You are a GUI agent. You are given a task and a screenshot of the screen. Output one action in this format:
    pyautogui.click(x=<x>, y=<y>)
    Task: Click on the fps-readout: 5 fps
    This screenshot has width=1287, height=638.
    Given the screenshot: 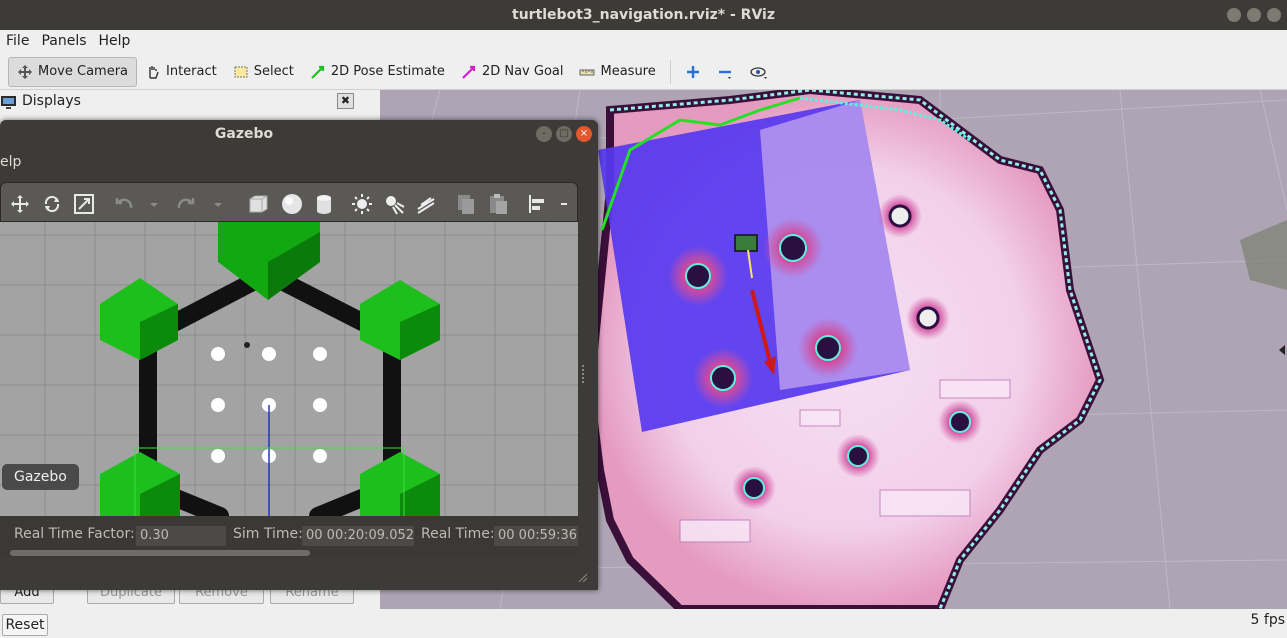 What is the action you would take?
    pyautogui.click(x=1267, y=620)
    